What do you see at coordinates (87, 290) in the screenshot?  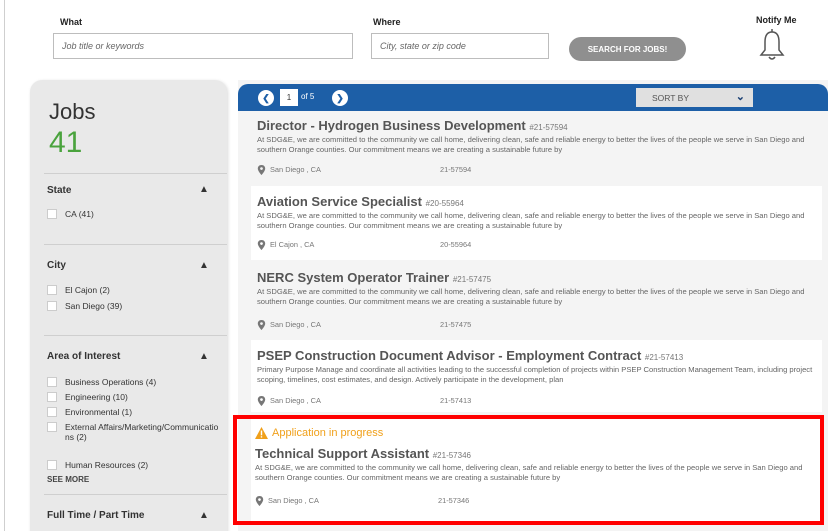 I see `facet-option-label: El Cajon (2)` at bounding box center [87, 290].